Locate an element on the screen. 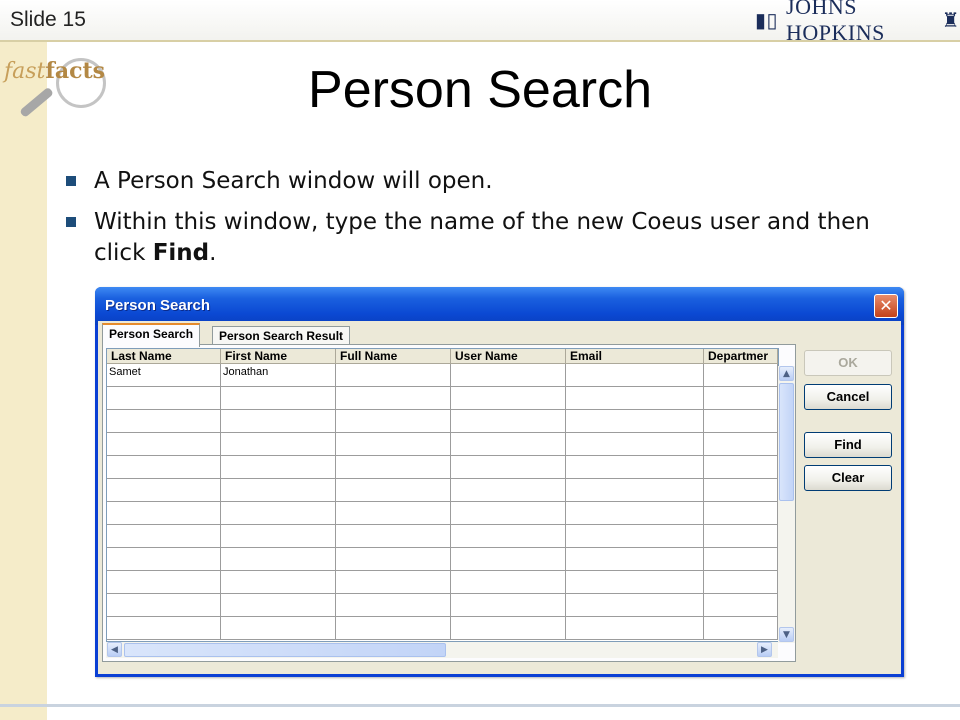 The width and height of the screenshot is (960, 720). table-cell: Samet is located at coordinates (164, 375).